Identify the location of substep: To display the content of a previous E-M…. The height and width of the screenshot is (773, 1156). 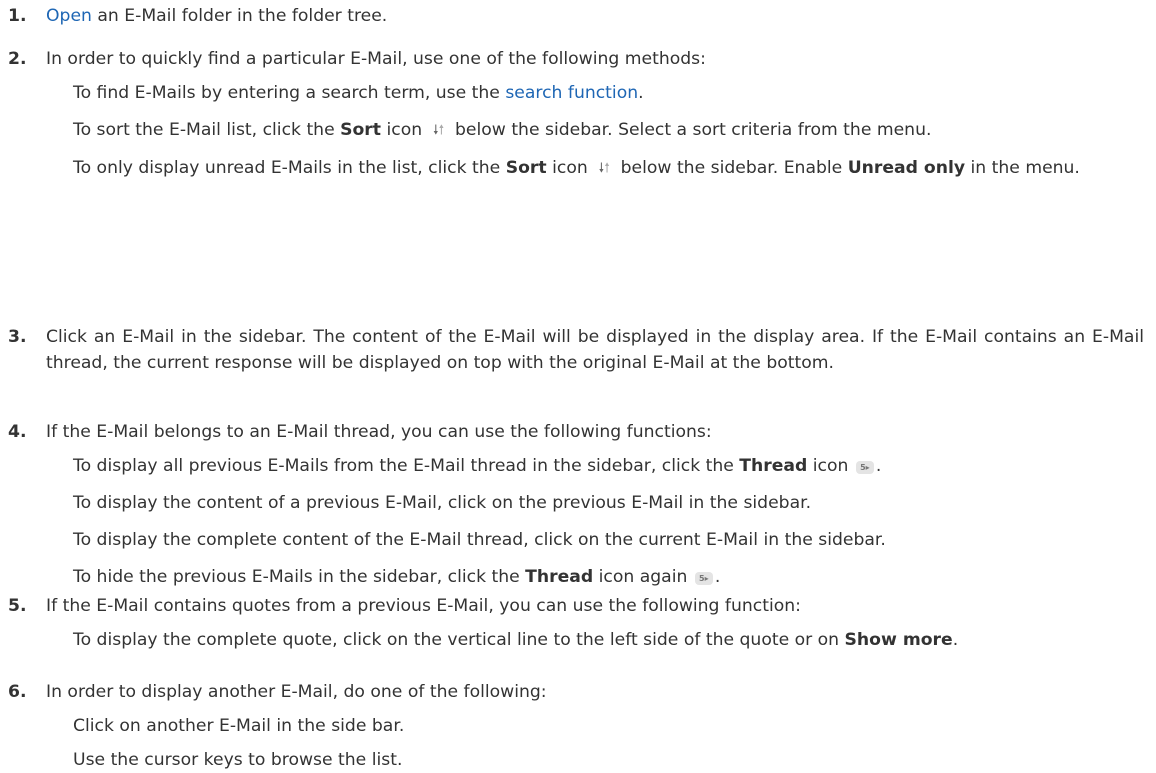
(442, 503).